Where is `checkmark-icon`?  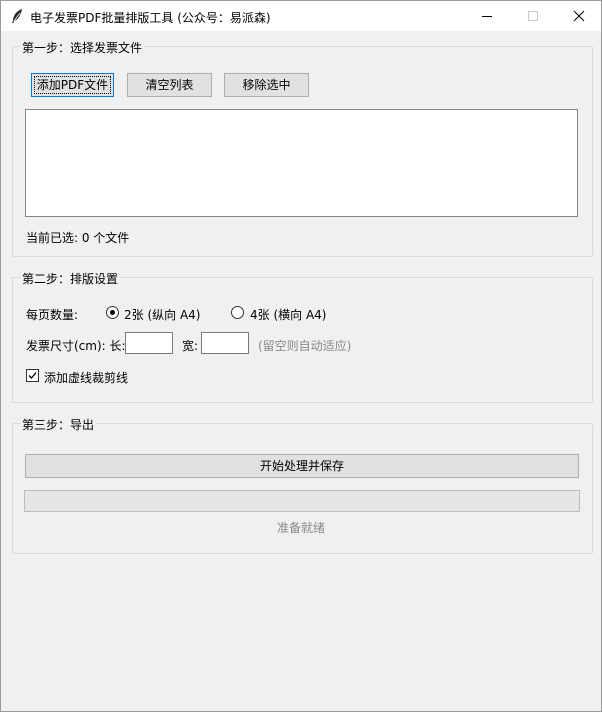
checkmark-icon is located at coordinates (32, 375).